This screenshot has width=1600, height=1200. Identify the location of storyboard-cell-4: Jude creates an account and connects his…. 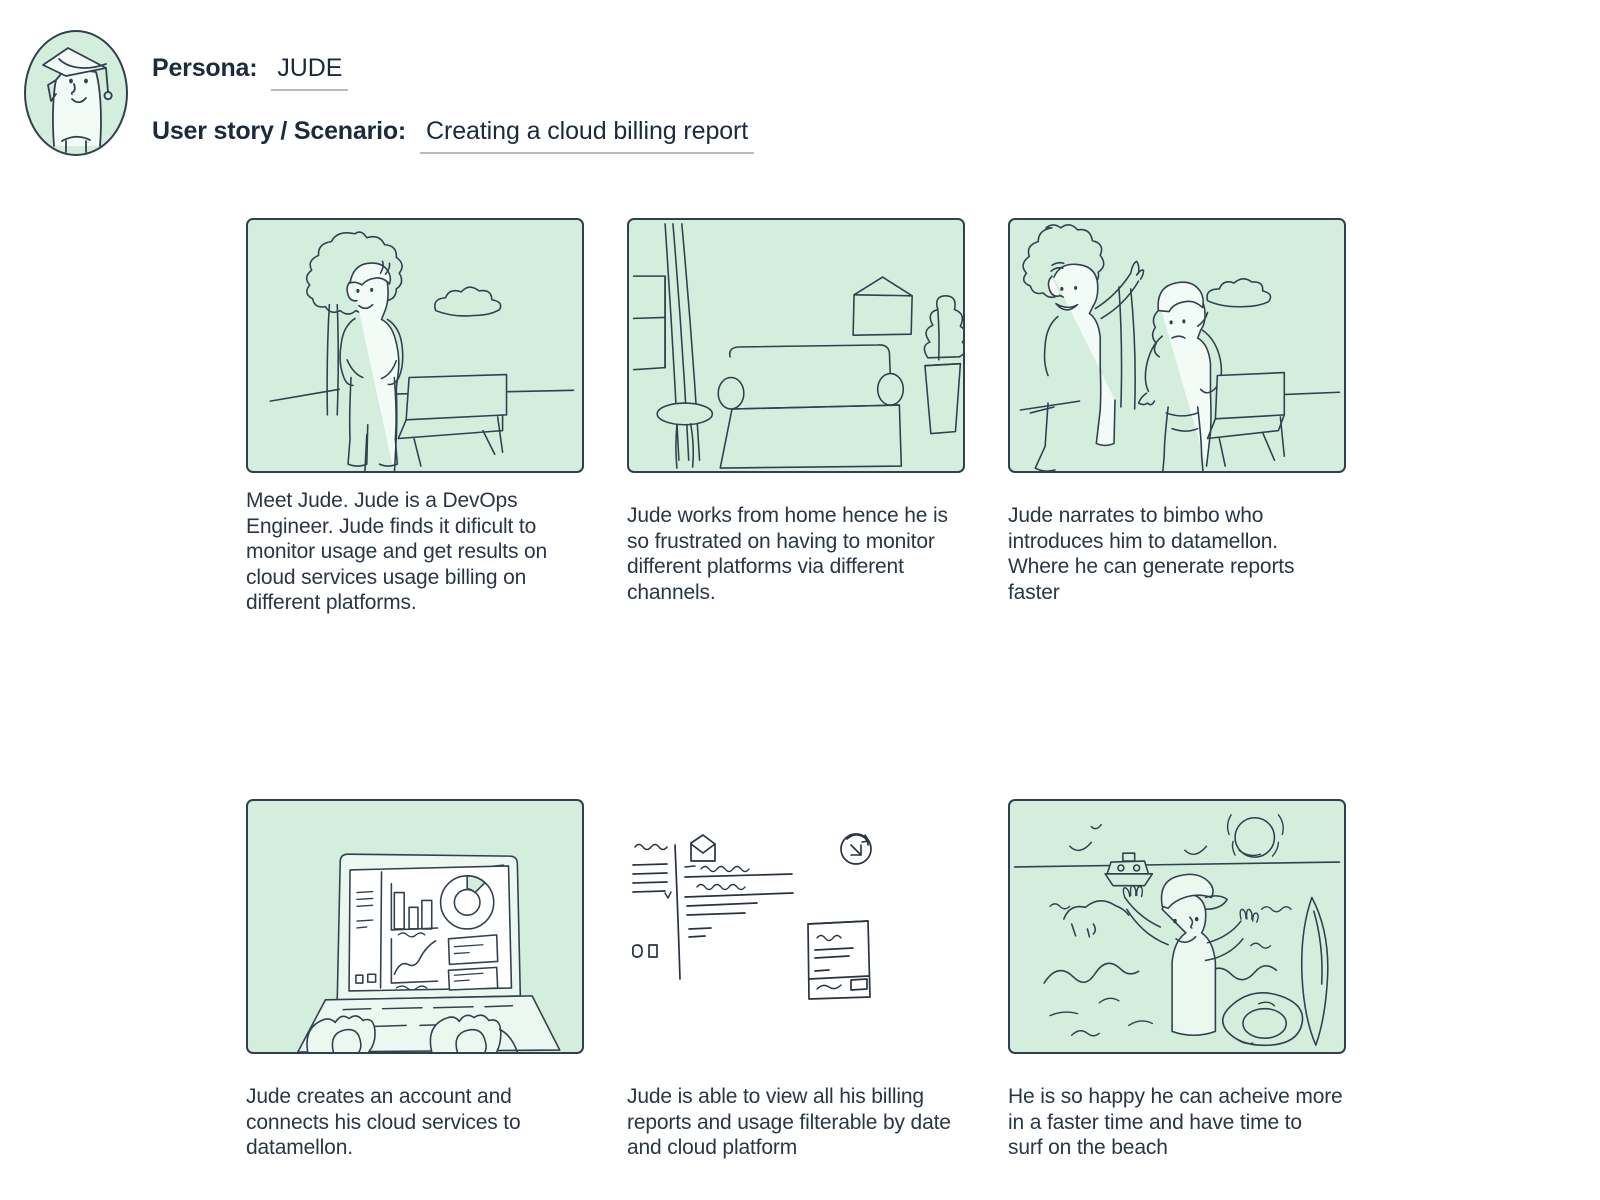
(415, 980).